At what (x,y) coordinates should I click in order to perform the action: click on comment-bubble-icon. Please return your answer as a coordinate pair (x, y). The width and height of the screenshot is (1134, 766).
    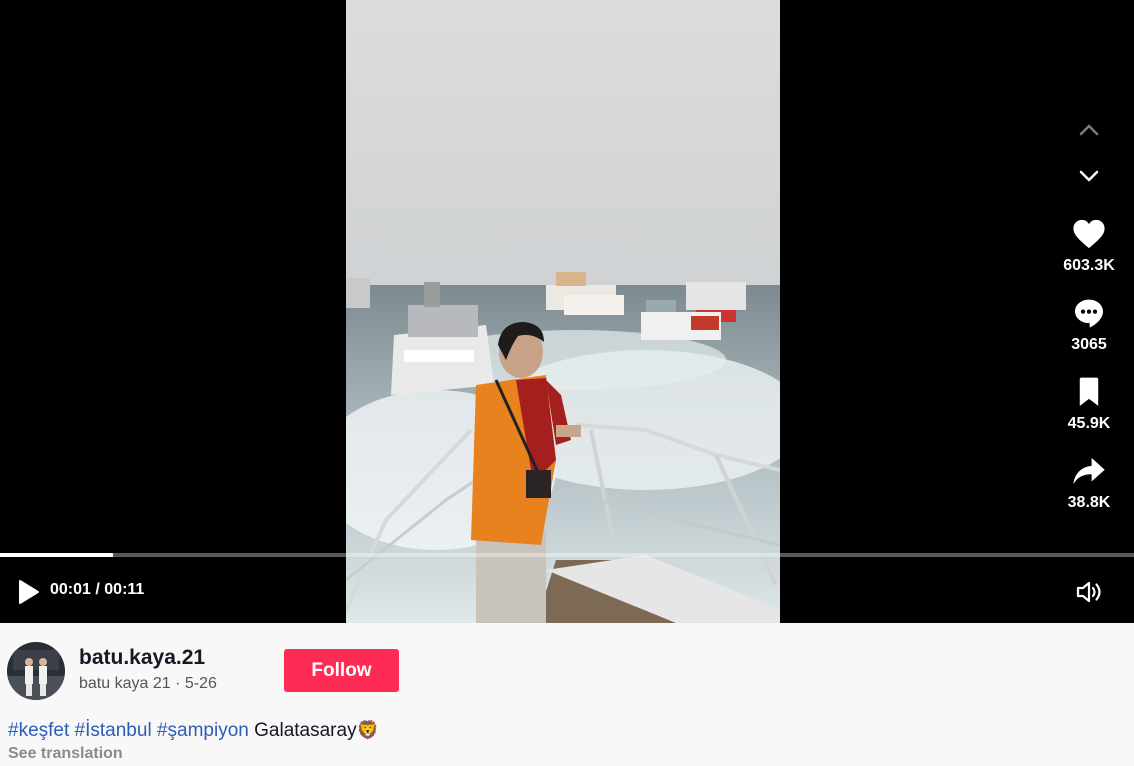
    Looking at the image, I should click on (1089, 313).